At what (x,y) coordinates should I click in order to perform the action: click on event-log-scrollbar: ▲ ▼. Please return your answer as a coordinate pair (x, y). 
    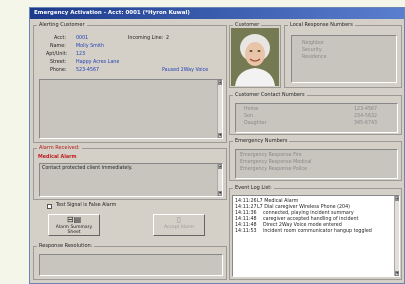
    Looking at the image, I should click on (396, 236).